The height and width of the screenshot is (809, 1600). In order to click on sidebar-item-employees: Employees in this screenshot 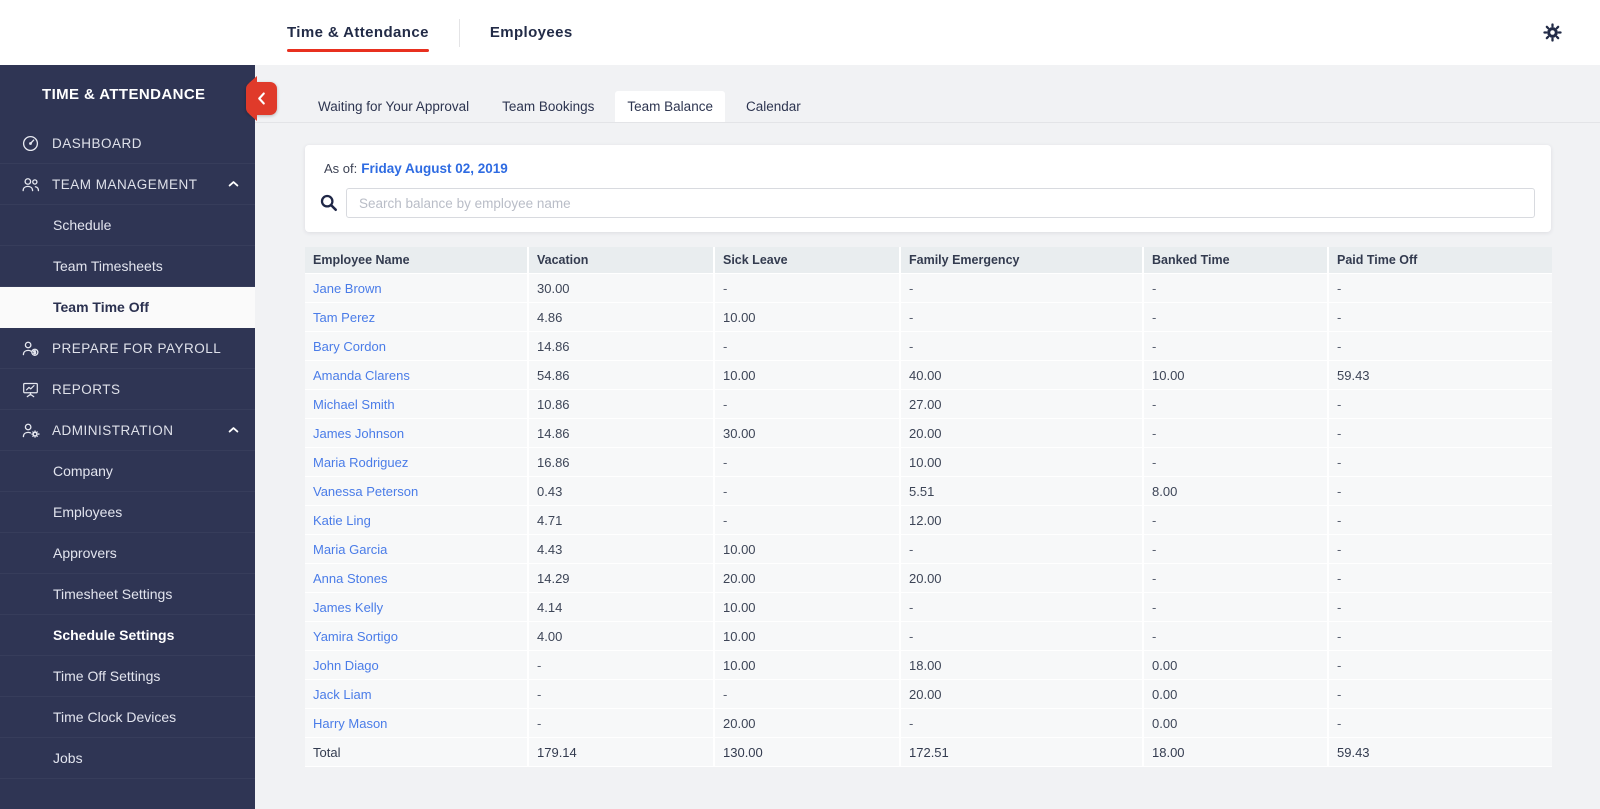, I will do `click(127, 512)`.